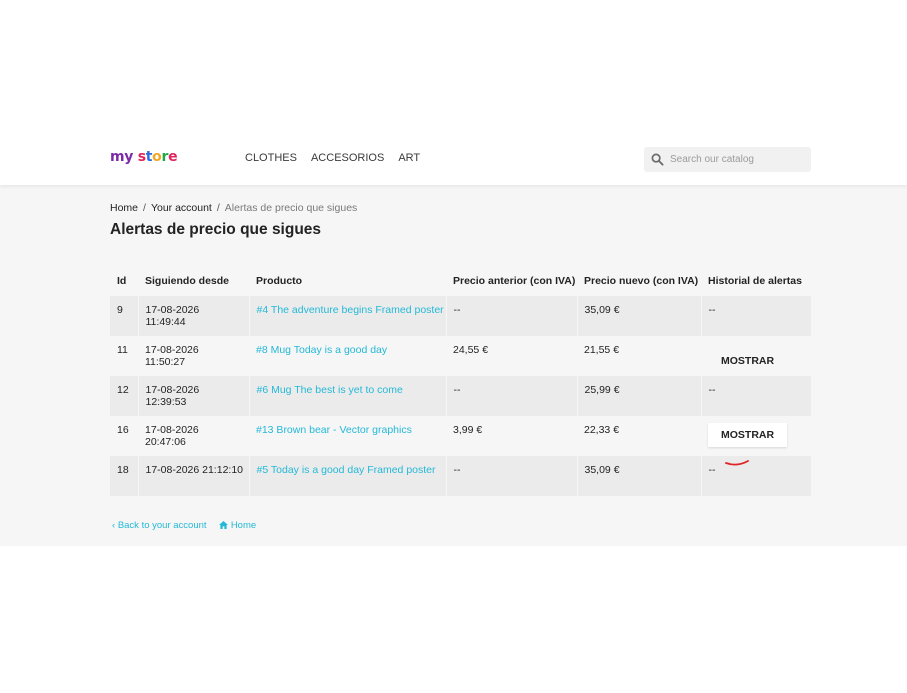 The width and height of the screenshot is (907, 693). I want to click on cell-since: 17-08-2026 11:49:44, so click(193, 316).